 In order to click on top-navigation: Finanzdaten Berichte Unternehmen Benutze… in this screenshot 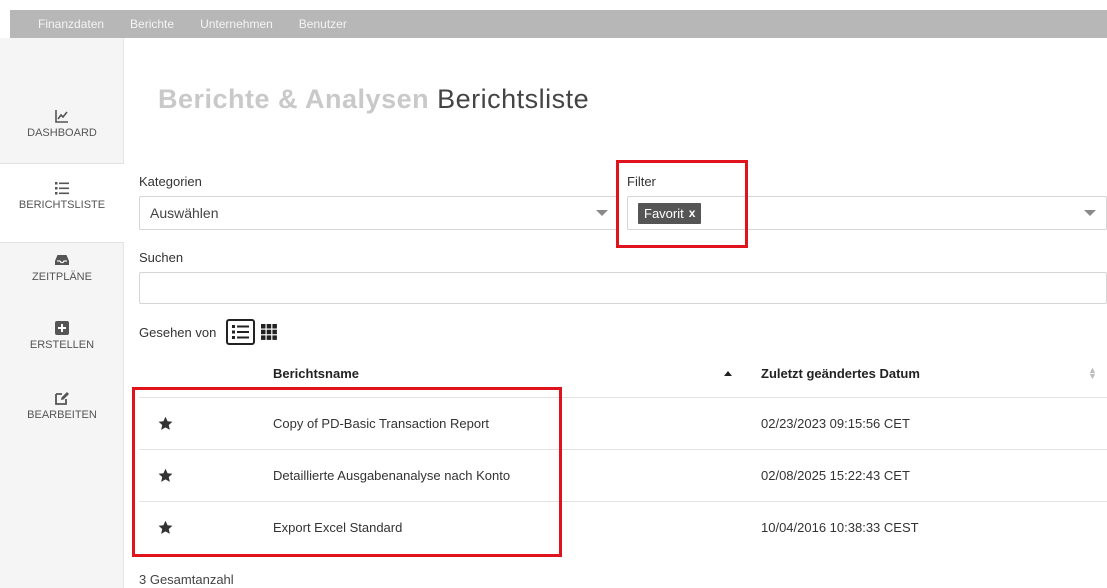, I will do `click(558, 24)`.